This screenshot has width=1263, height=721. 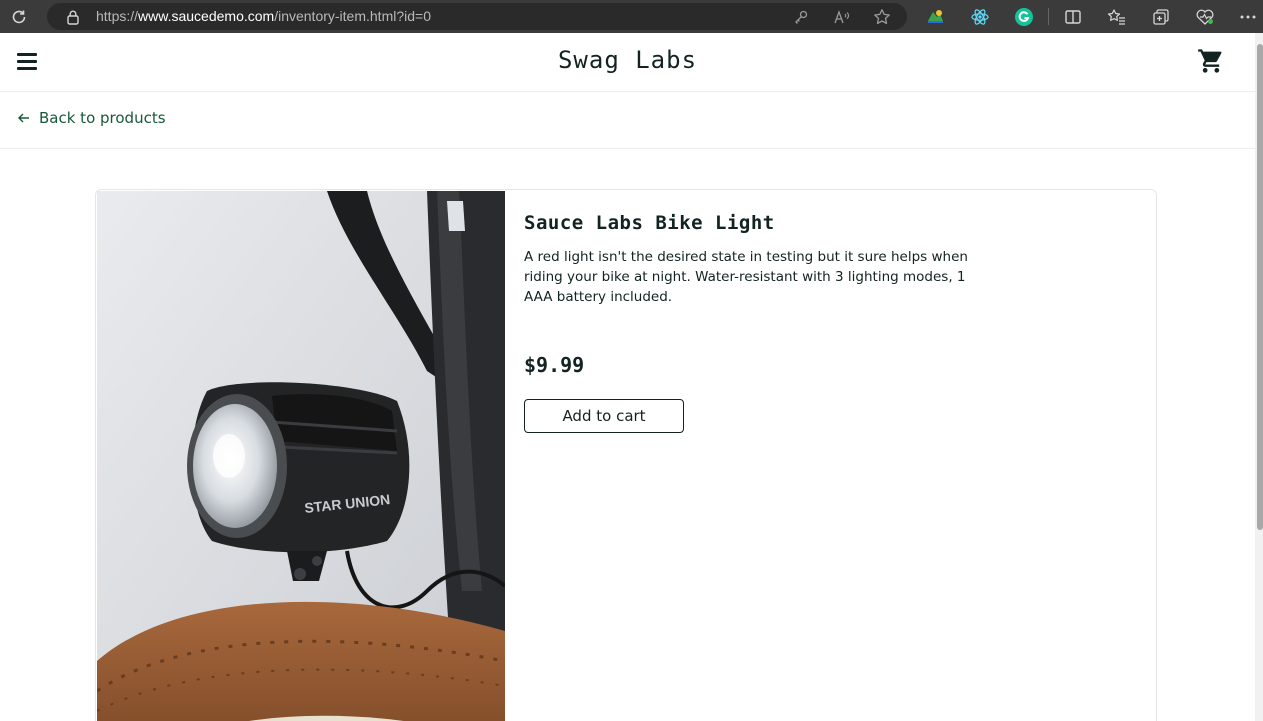 What do you see at coordinates (1073, 17) in the screenshot?
I see `split-screen-icon` at bounding box center [1073, 17].